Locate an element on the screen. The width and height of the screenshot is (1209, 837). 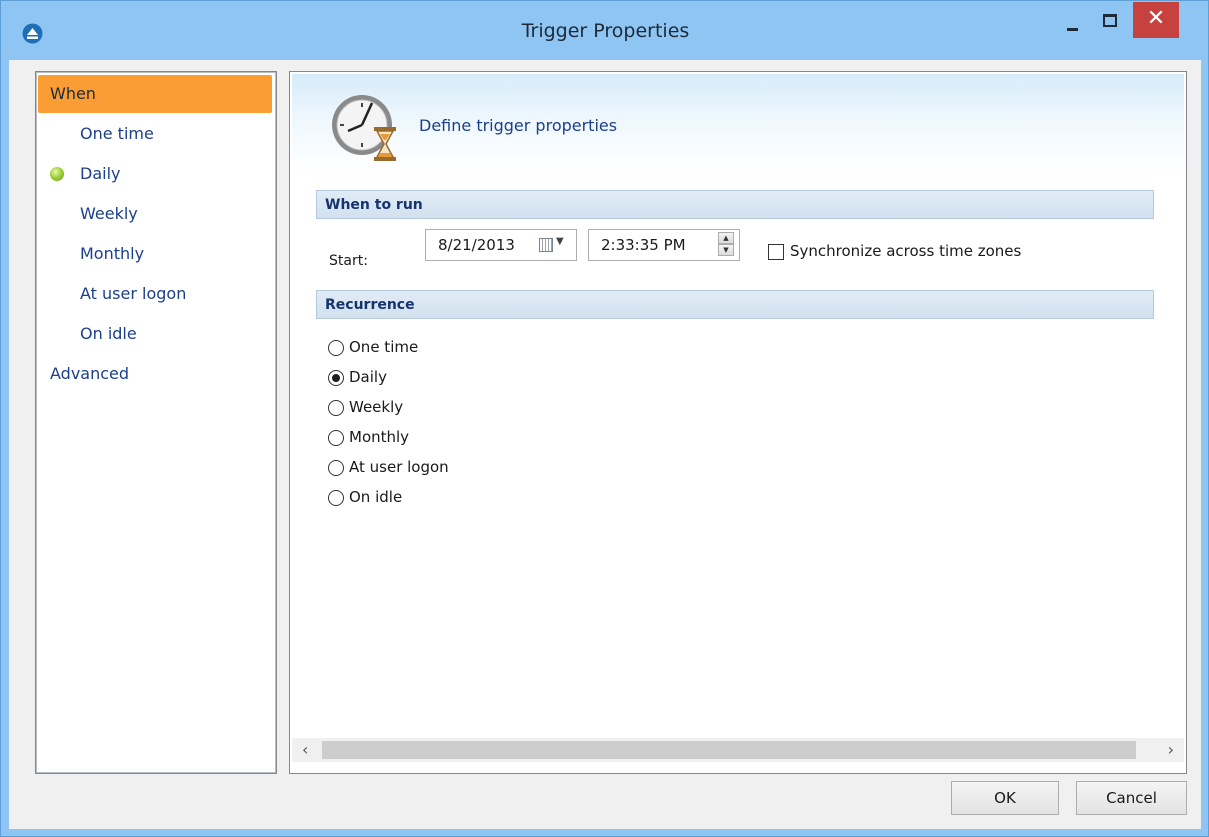
synchronize-time-zones-label: Synchronize across time zones is located at coordinates (905, 251).